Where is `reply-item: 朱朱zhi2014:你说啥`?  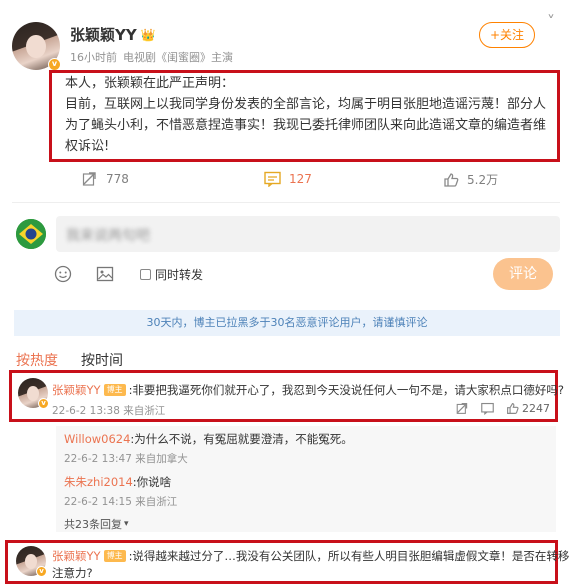 reply-item: 朱朱zhi2014:你说啥 is located at coordinates (117, 482).